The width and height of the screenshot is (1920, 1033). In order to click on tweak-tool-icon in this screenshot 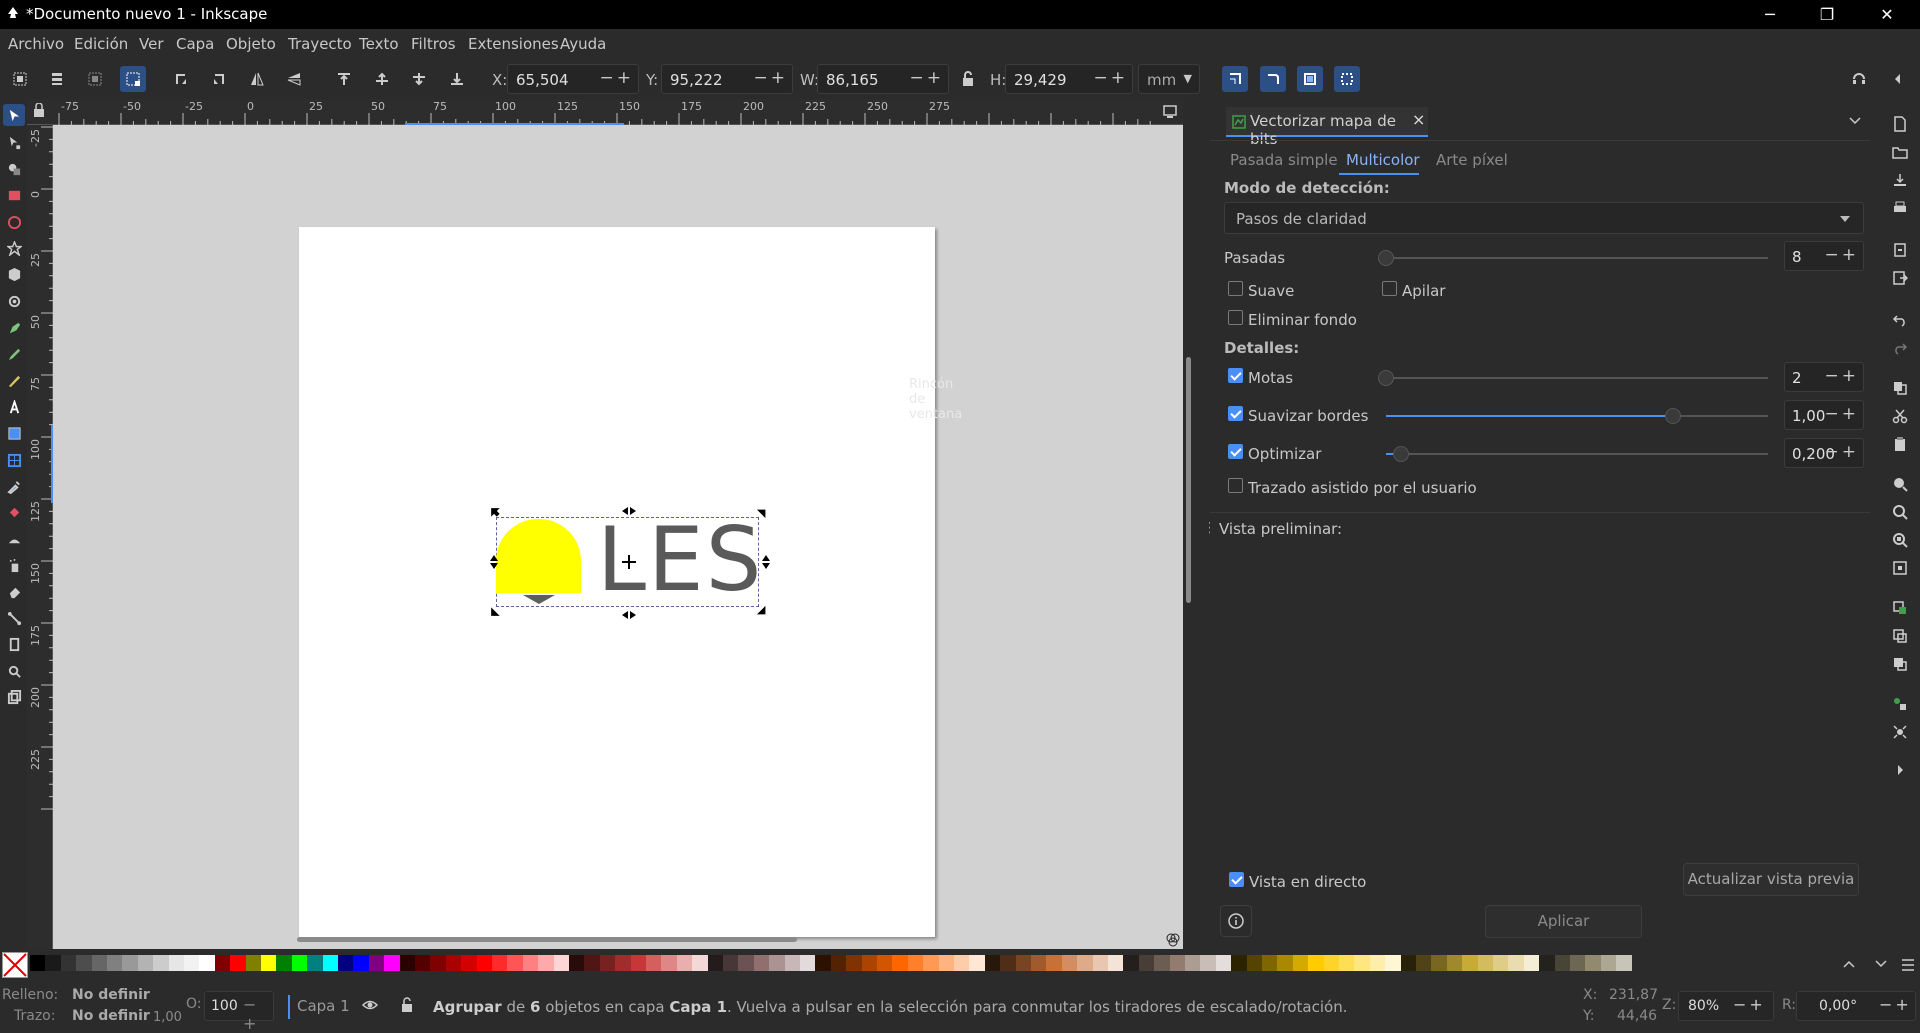, I will do `click(14, 539)`.